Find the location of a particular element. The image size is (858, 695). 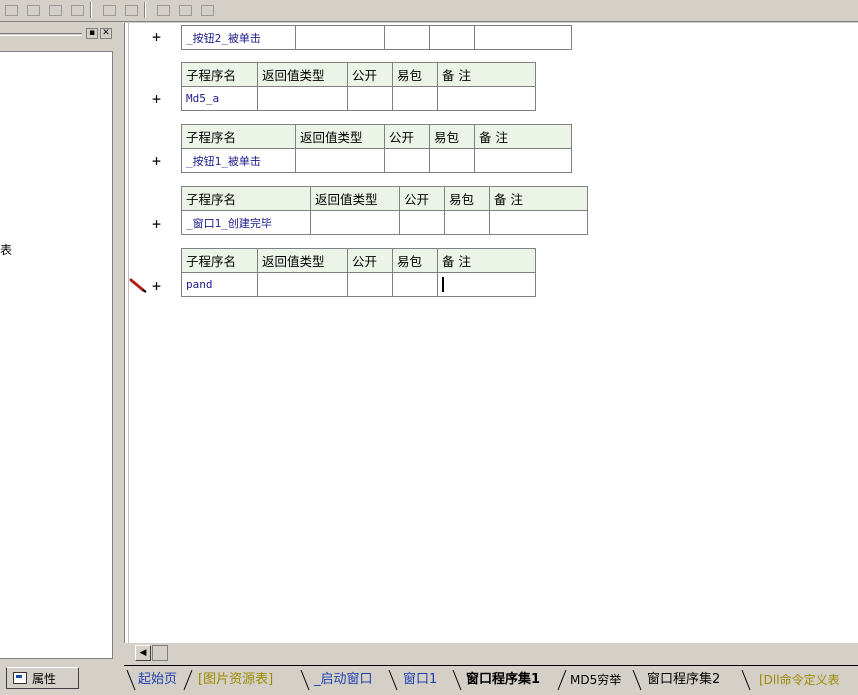

tab-window1: 窗口1 is located at coordinates (420, 680).